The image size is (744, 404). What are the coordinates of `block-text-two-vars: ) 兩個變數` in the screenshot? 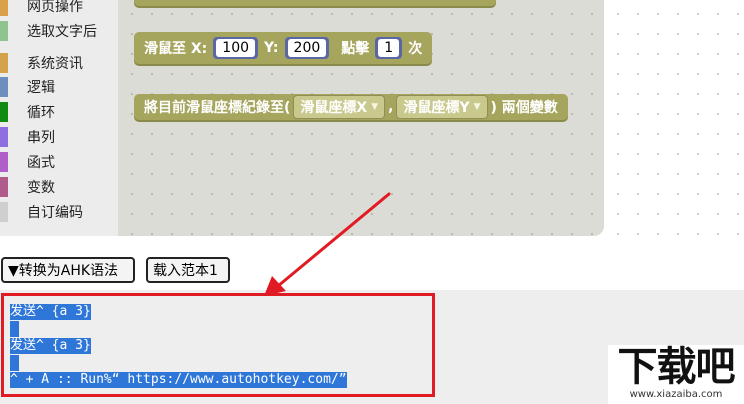 It's located at (524, 108).